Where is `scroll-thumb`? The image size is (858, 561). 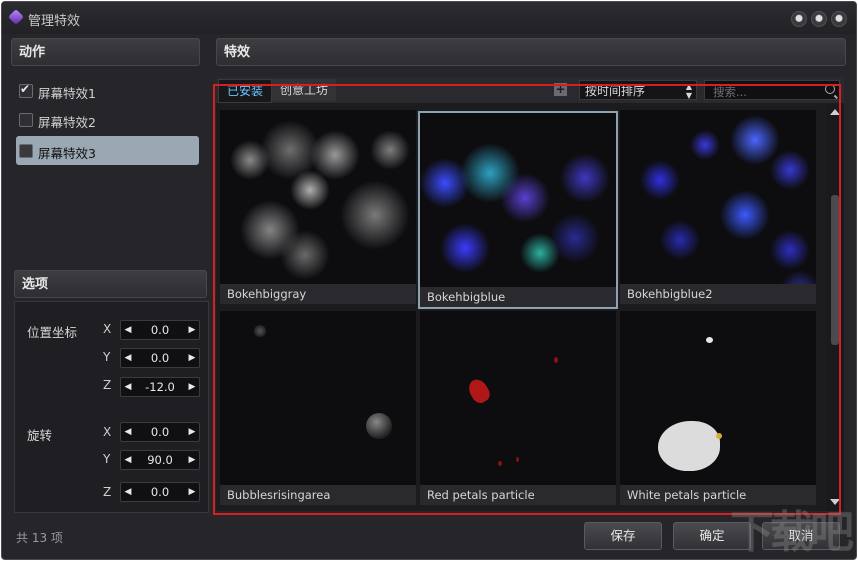
scroll-thumb is located at coordinates (835, 270).